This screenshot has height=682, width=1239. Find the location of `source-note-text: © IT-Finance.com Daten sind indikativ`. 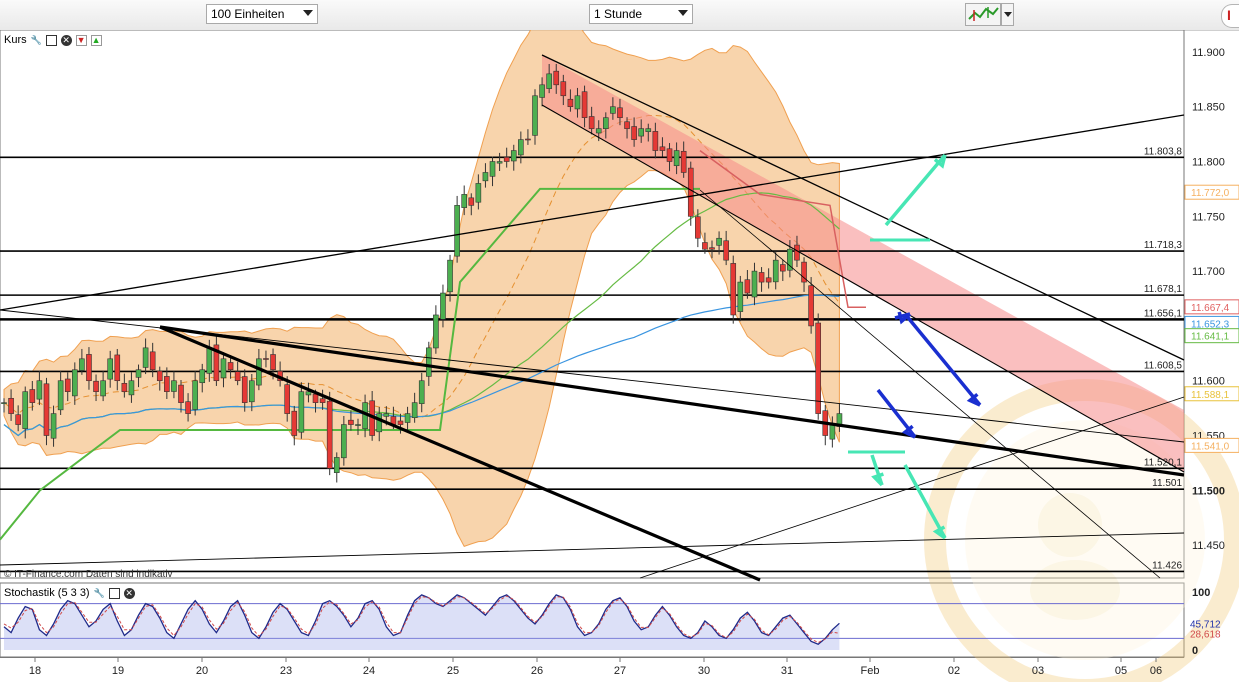

source-note-text: © IT-Finance.com Daten sind indikativ is located at coordinates (88, 574).